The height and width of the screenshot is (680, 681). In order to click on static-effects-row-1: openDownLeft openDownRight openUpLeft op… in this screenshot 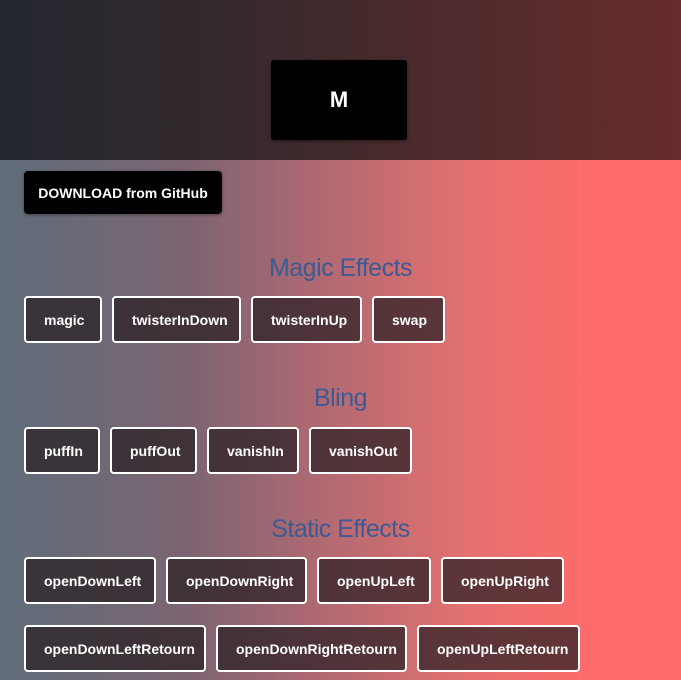, I will do `click(294, 580)`.